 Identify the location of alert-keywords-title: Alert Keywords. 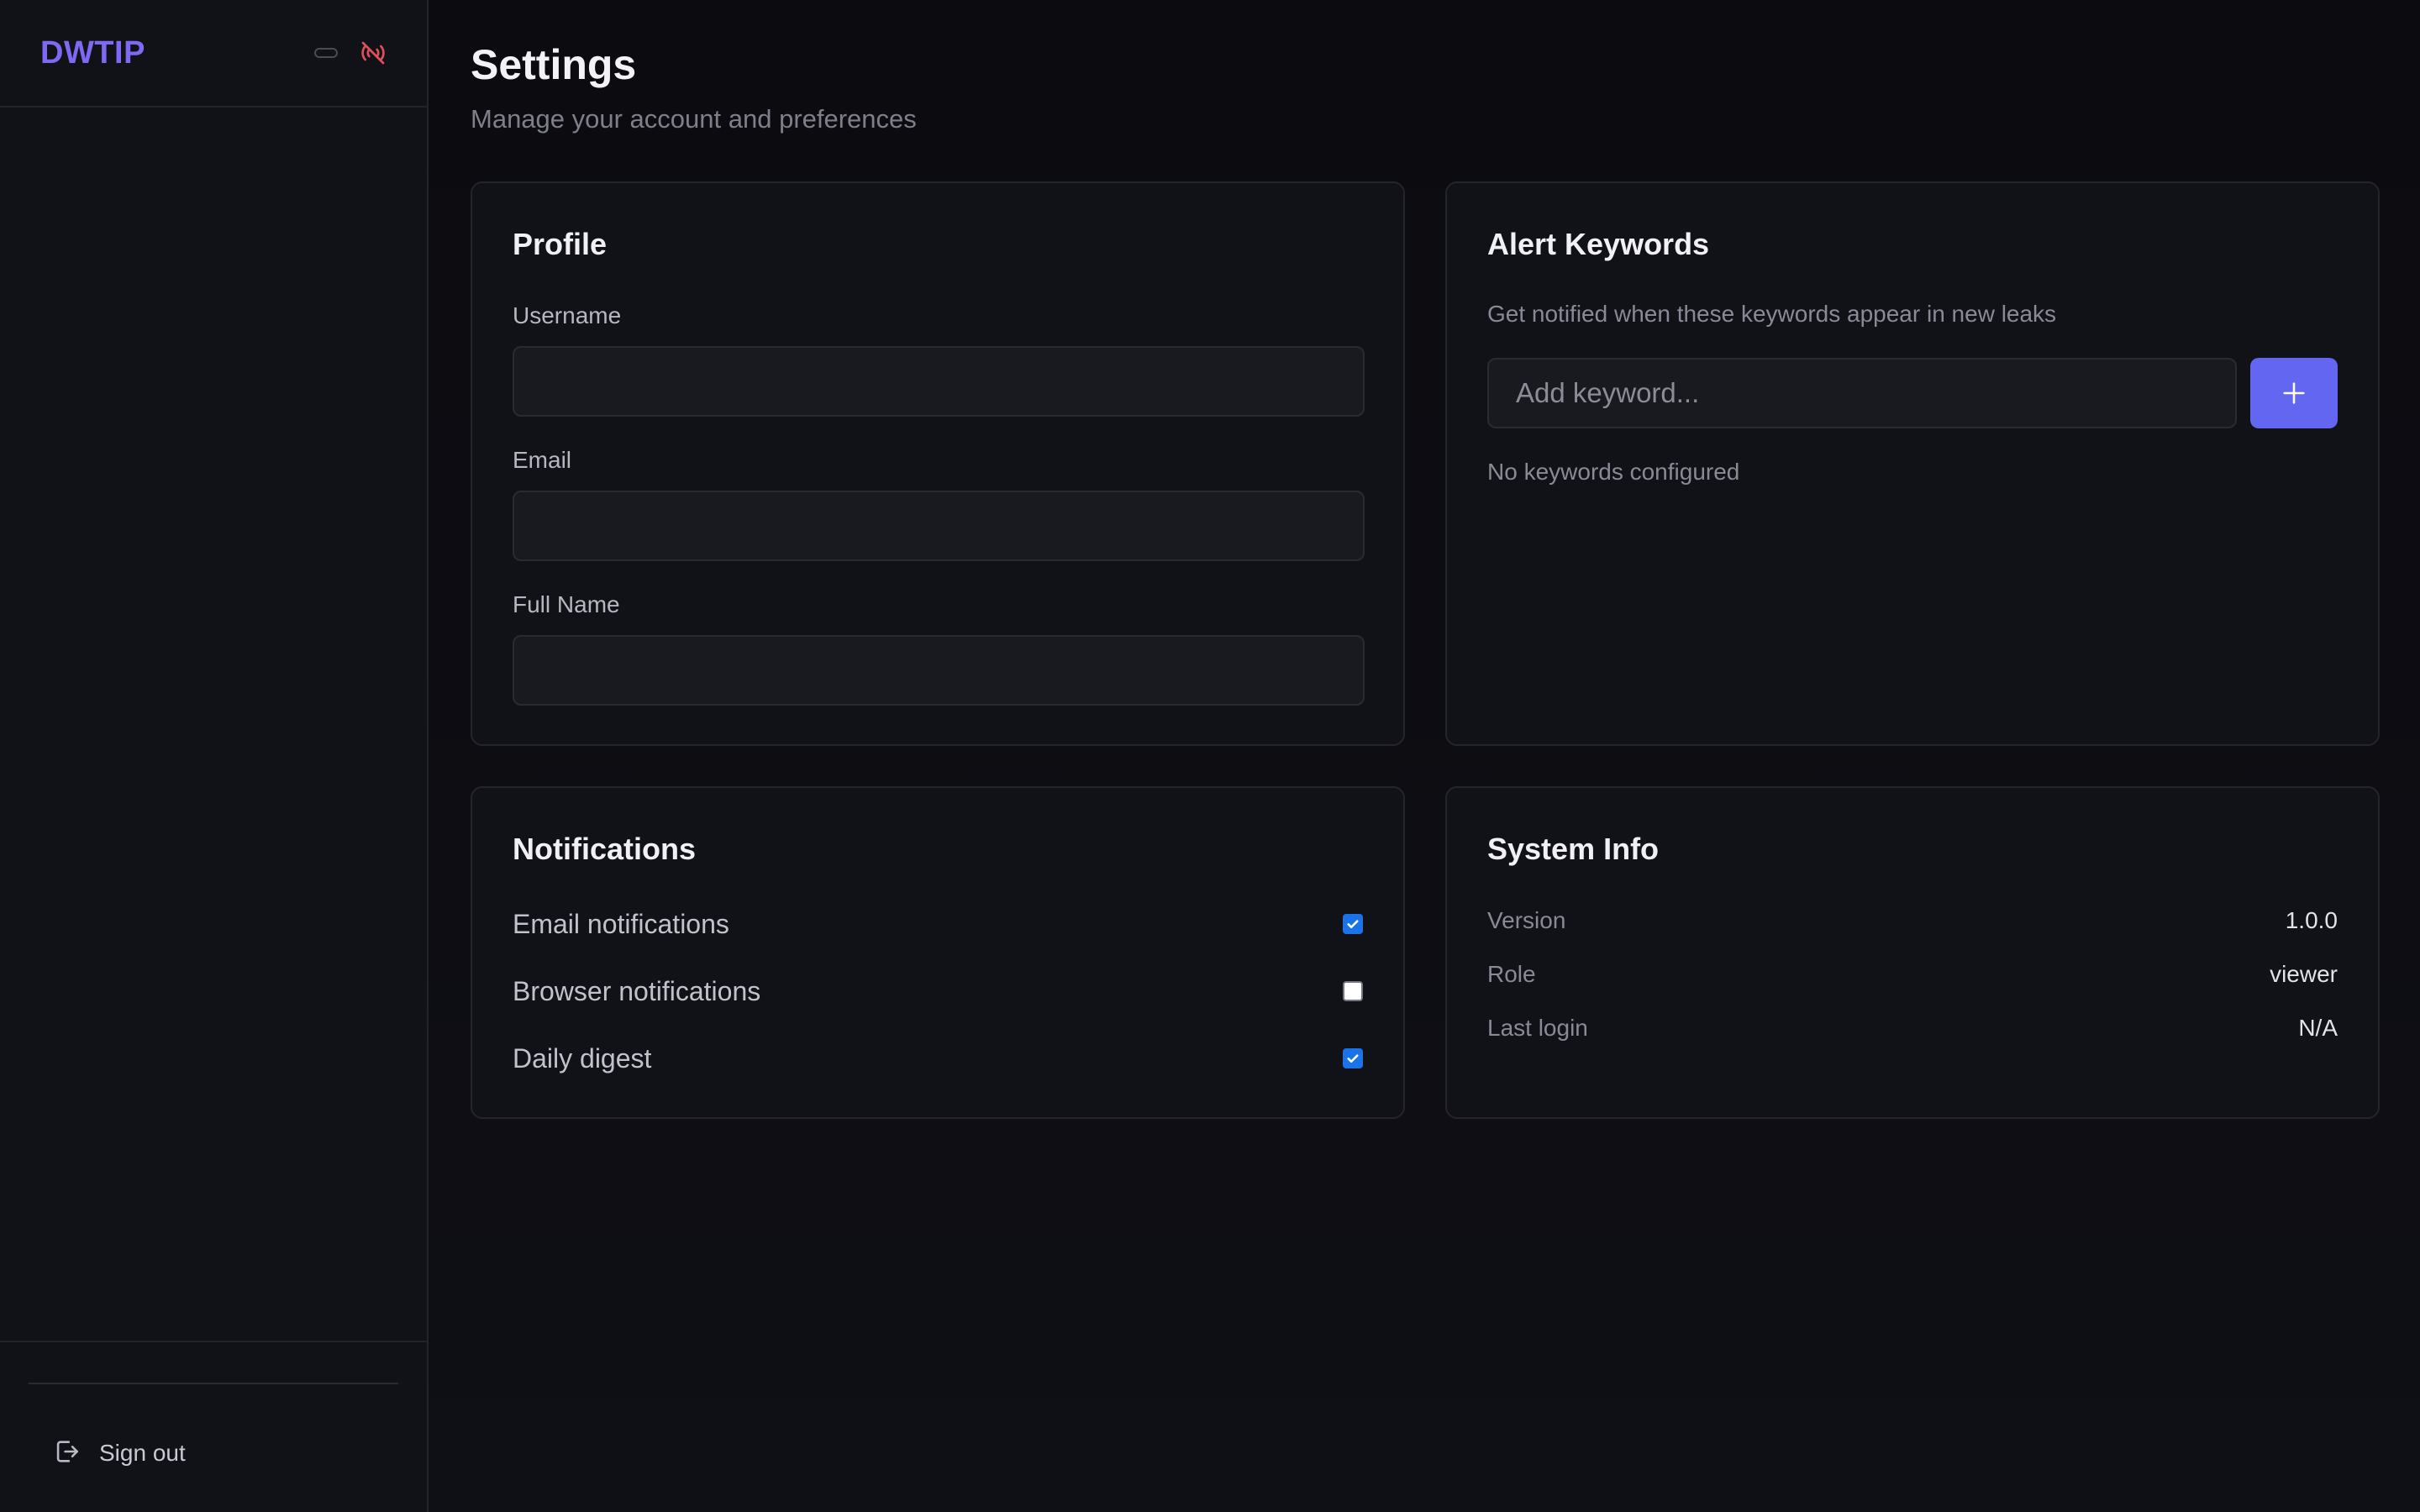
(1598, 244).